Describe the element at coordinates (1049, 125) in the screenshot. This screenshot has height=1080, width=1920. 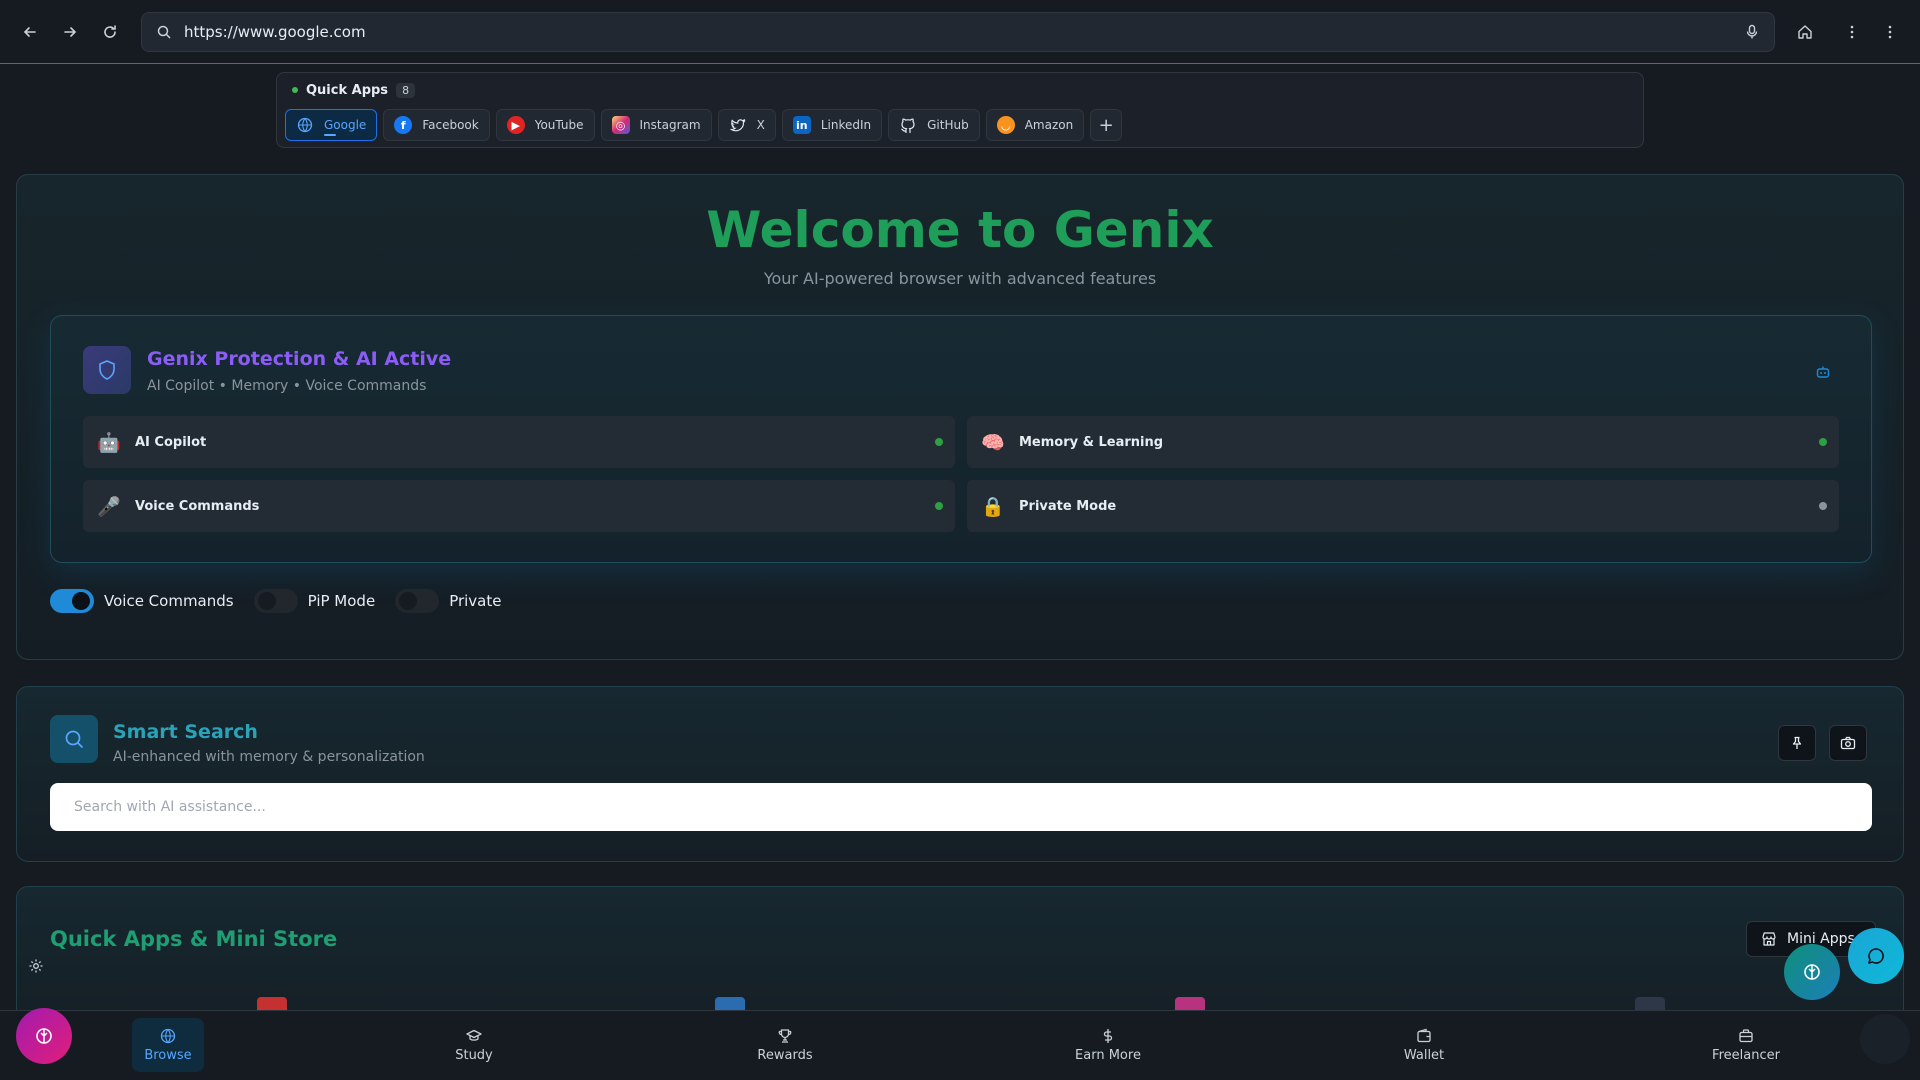
I see `quick-app-label: Amazon` at that location.